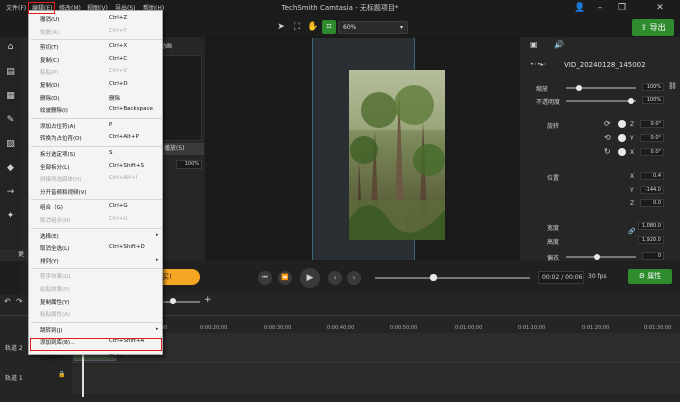 The height and width of the screenshot is (402, 680). What do you see at coordinates (622, 138) in the screenshot?
I see `rotation-y-dial` at bounding box center [622, 138].